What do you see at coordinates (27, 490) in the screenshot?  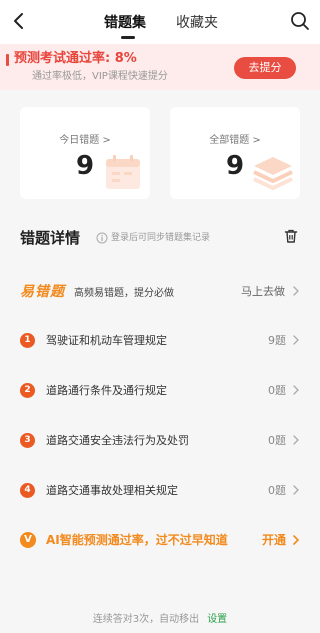 I see `item-number-badge: 4` at bounding box center [27, 490].